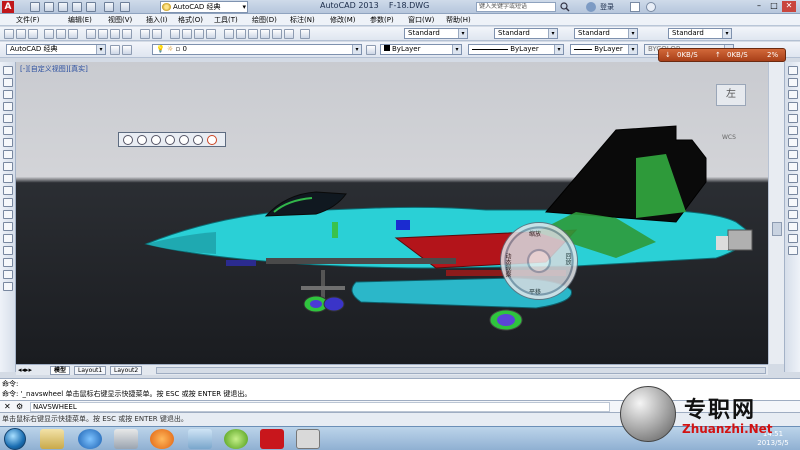 The width and height of the screenshot is (800, 450). Describe the element at coordinates (120, 20) in the screenshot. I see `menu-view: 视图(V)` at that location.